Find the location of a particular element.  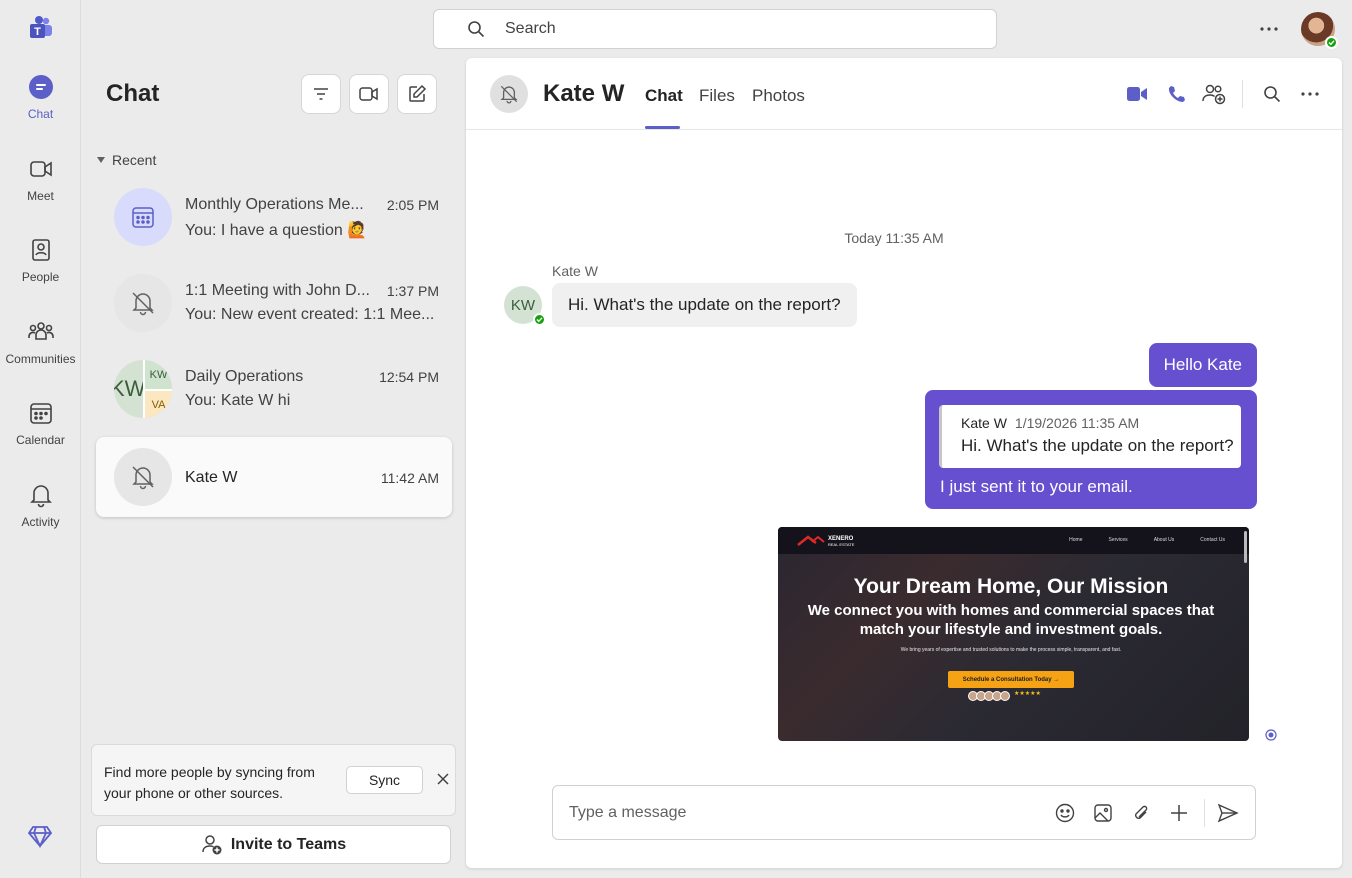

quote-author: Kate W is located at coordinates (984, 423).